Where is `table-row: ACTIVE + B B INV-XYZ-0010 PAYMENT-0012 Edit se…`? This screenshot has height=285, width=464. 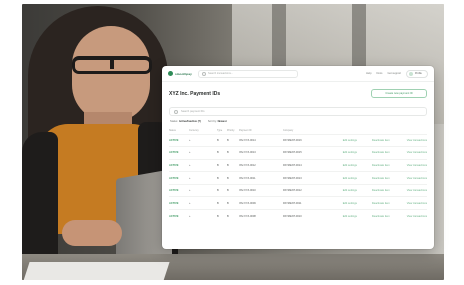
table-row: ACTIVE + B B INV-XYZ-0010 PAYMENT-0012 Edit se… is located at coordinates (298, 190).